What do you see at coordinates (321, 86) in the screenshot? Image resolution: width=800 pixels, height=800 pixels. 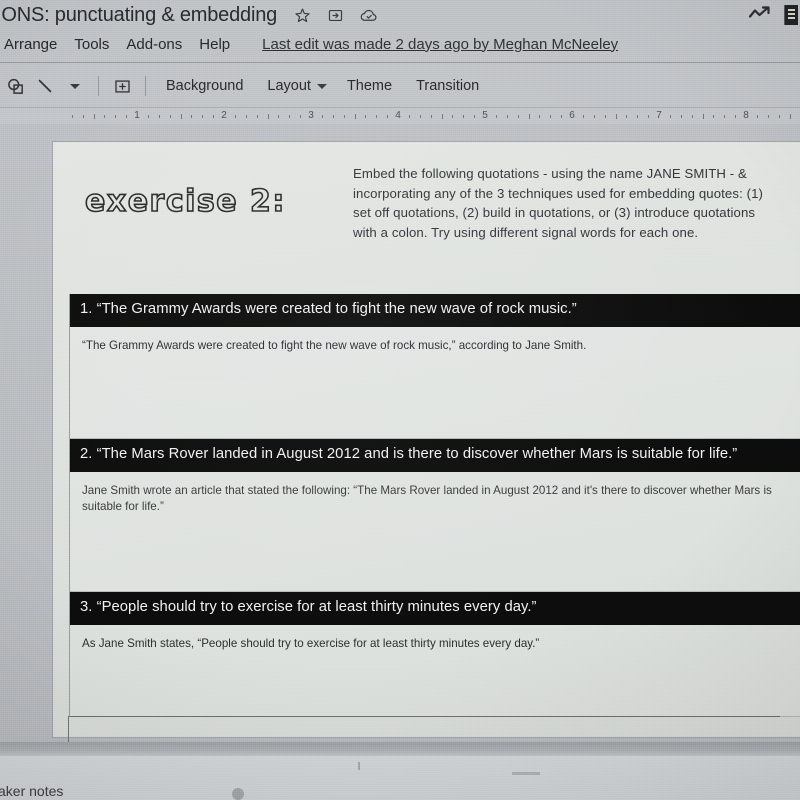 I see `chevron-down-icon` at bounding box center [321, 86].